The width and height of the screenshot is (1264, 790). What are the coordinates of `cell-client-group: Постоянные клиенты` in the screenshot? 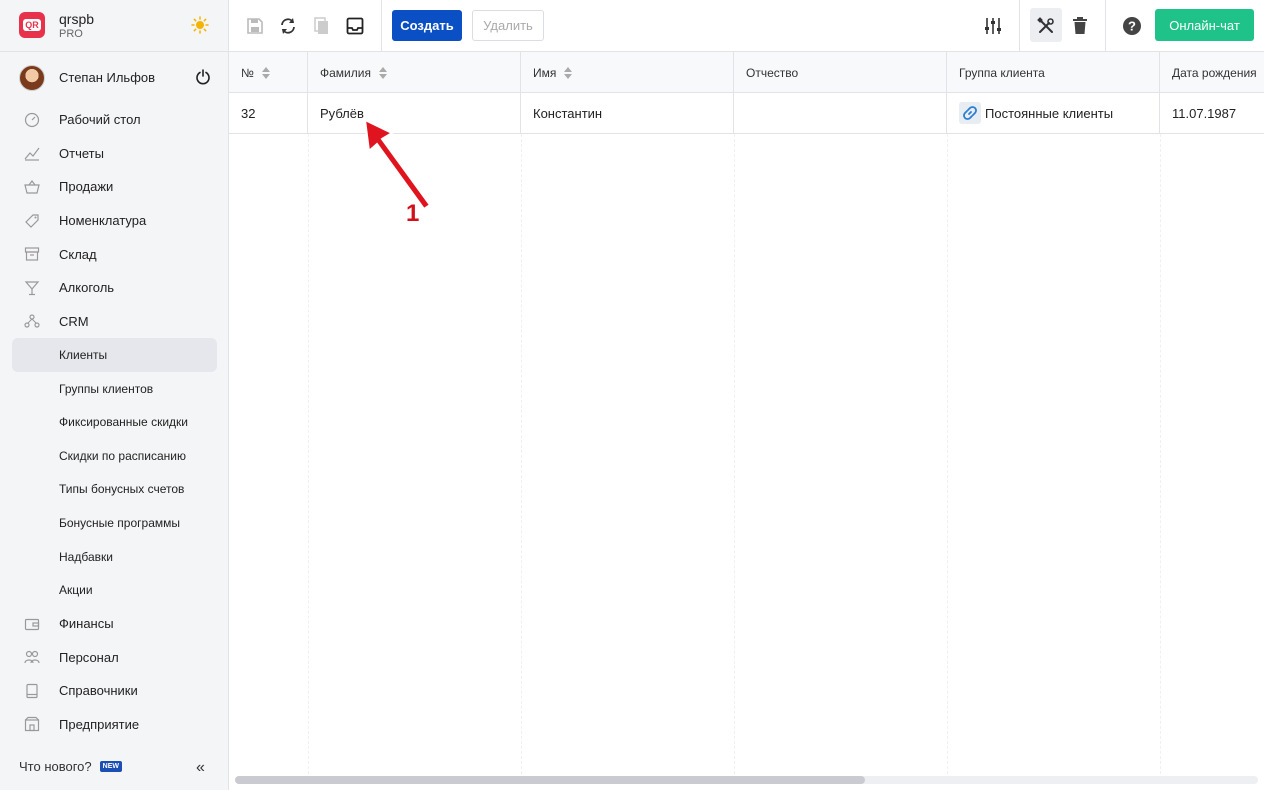 It's located at (1053, 113).